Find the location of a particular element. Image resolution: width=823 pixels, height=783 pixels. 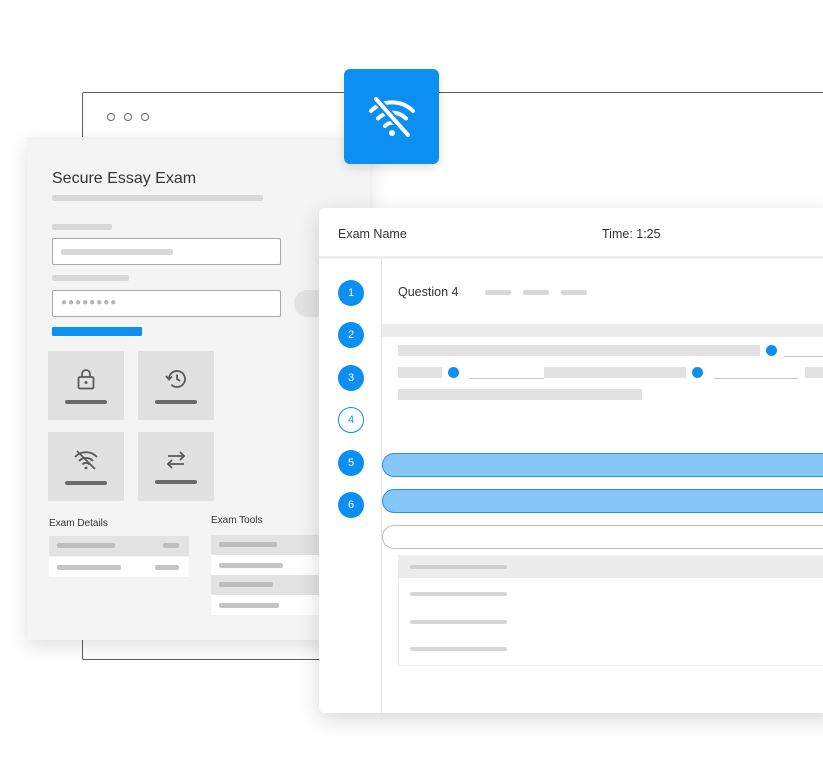

exam-title: Secure Essay Exam is located at coordinates (124, 178).